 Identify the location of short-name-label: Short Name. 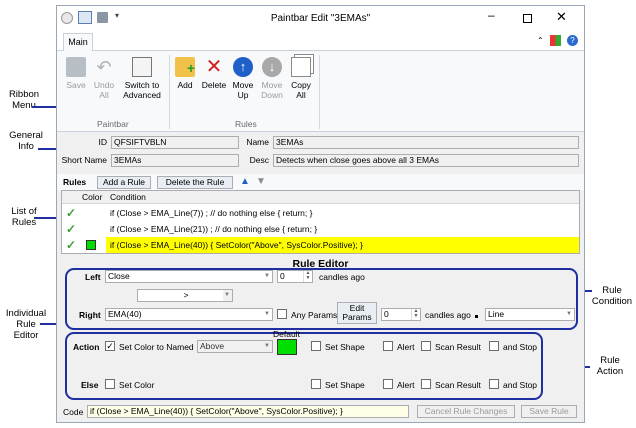
(84, 160).